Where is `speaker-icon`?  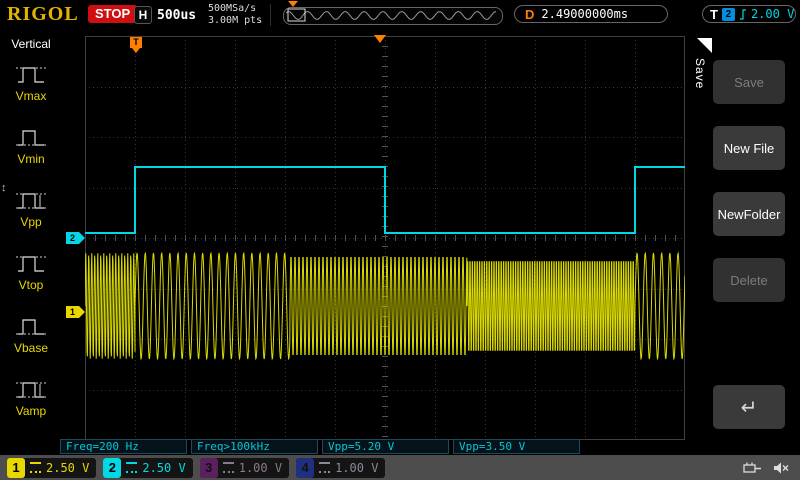 speaker-icon is located at coordinates (781, 467).